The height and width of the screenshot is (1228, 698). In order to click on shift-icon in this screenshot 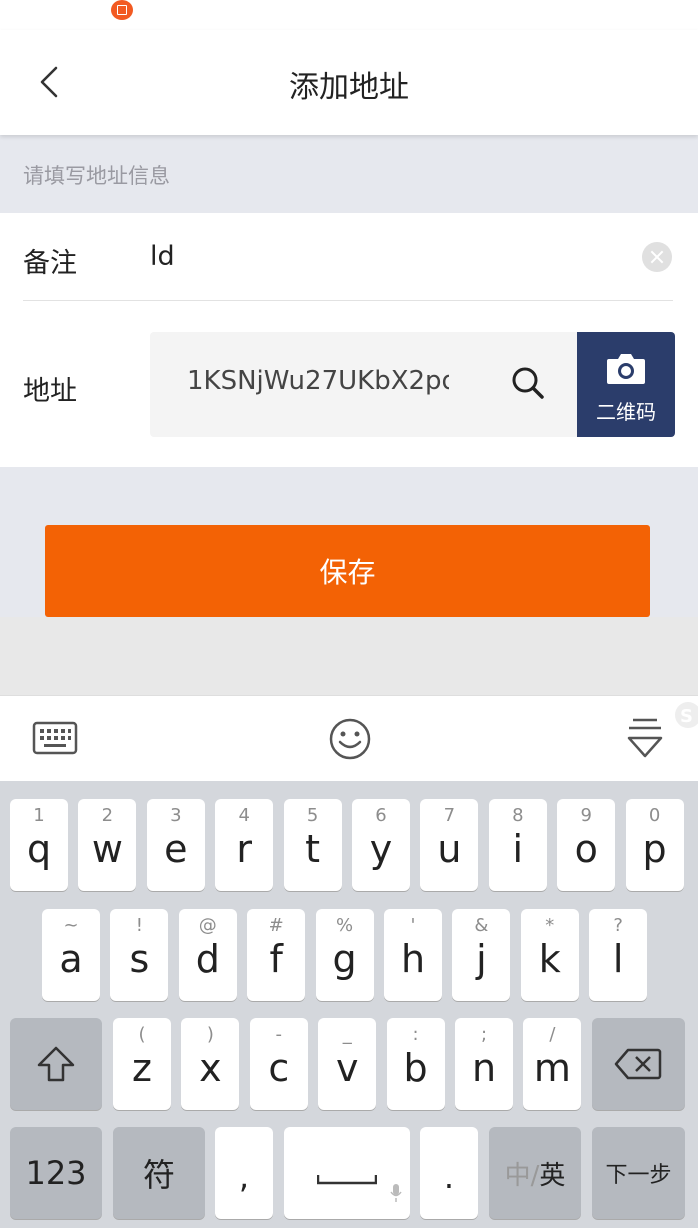, I will do `click(56, 1064)`.